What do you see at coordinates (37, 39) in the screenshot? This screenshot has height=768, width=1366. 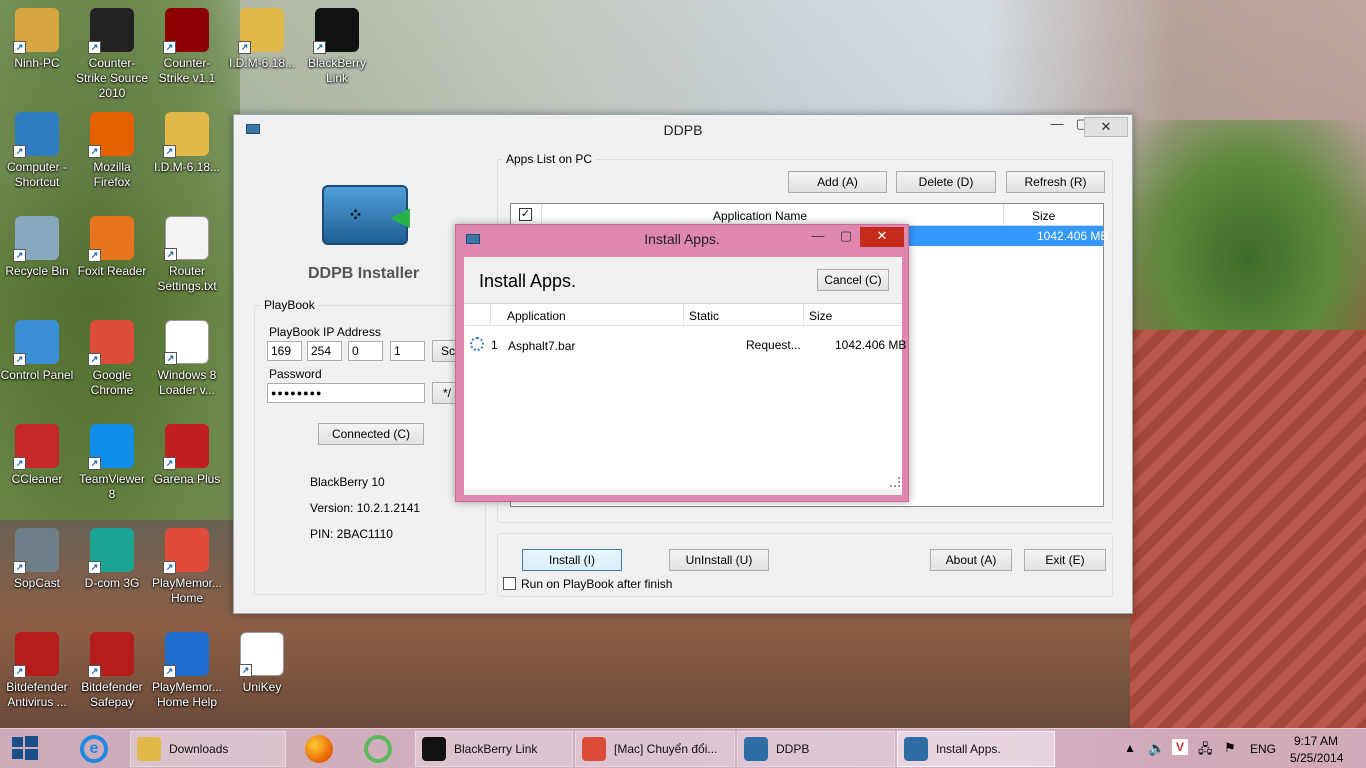 I see `desktop-icon: ↗ Ninh-PC` at bounding box center [37, 39].